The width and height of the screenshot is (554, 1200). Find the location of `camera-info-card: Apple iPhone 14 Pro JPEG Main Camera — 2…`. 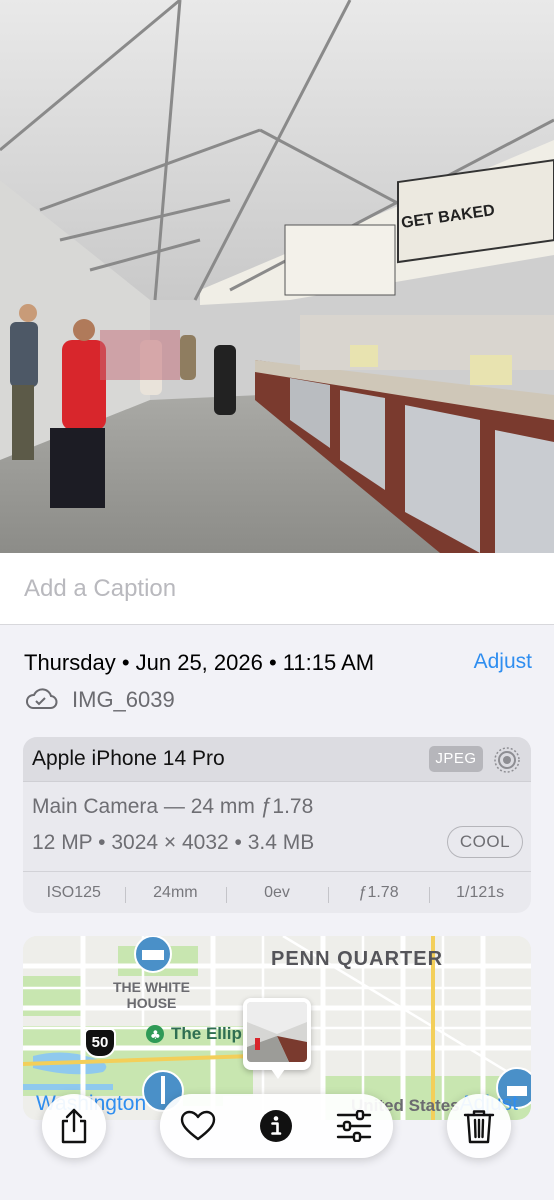

camera-info-card: Apple iPhone 14 Pro JPEG Main Camera — 2… is located at coordinates (277, 825).